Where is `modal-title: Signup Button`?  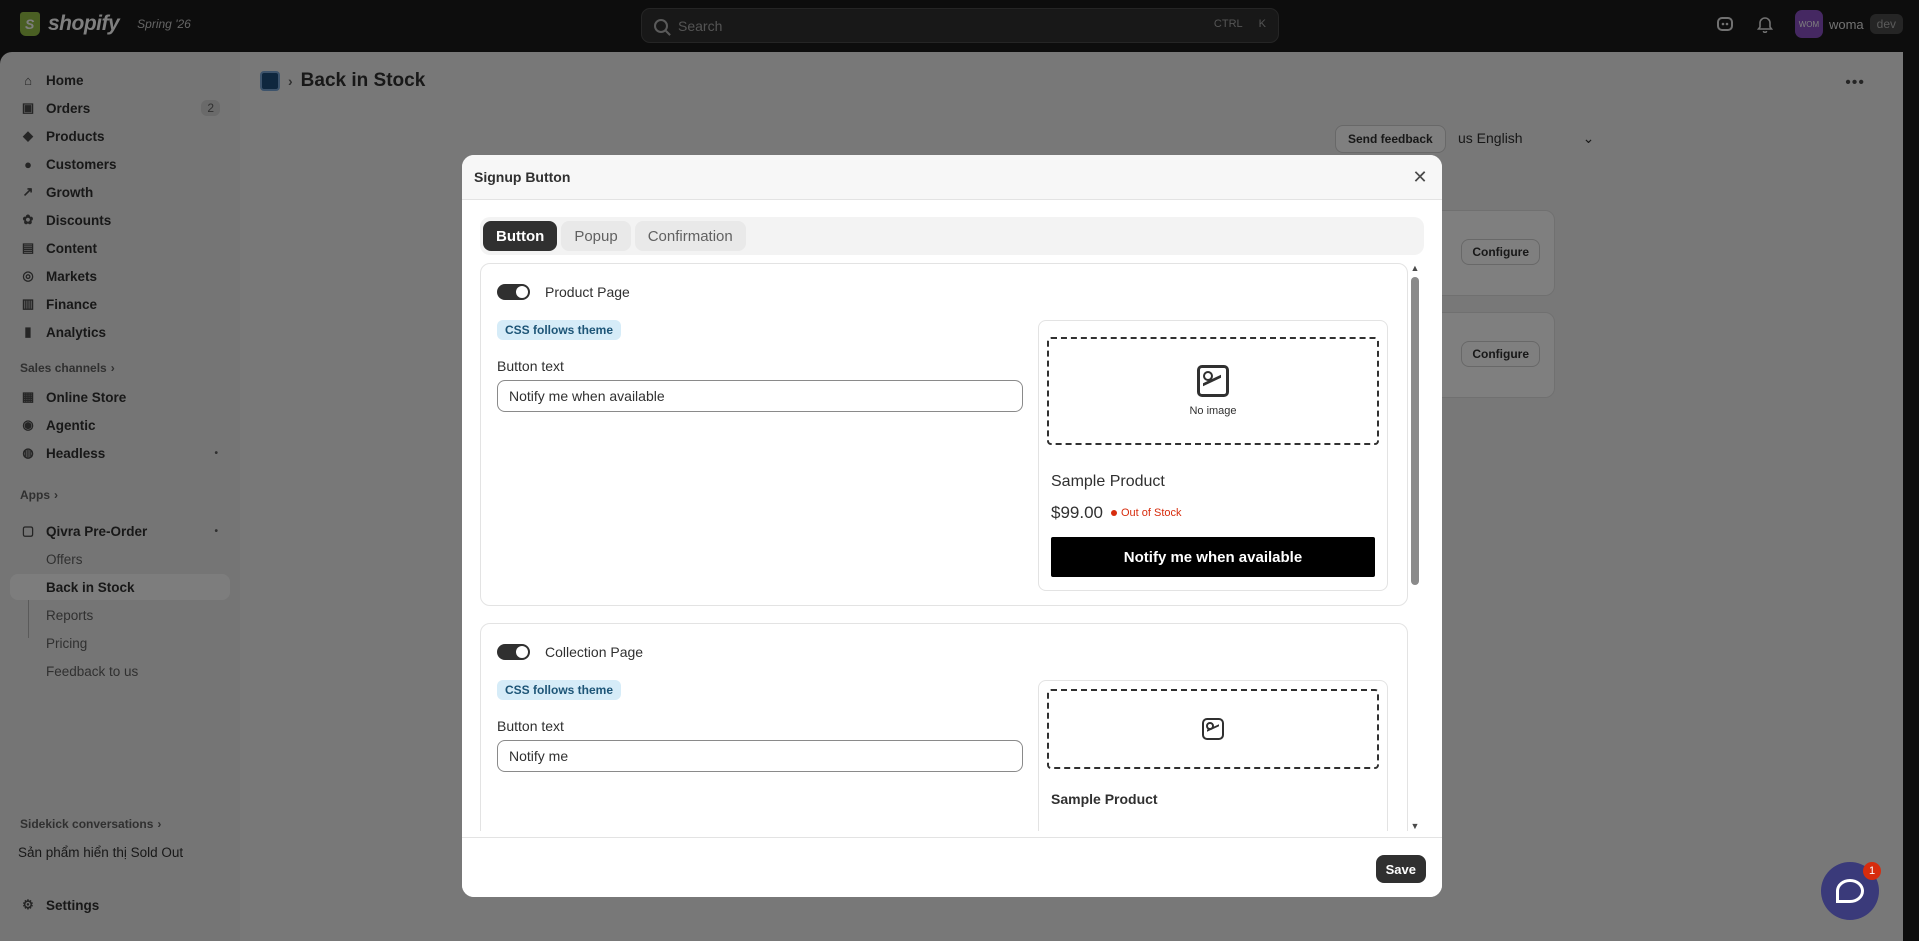
modal-title: Signup Button is located at coordinates (522, 177).